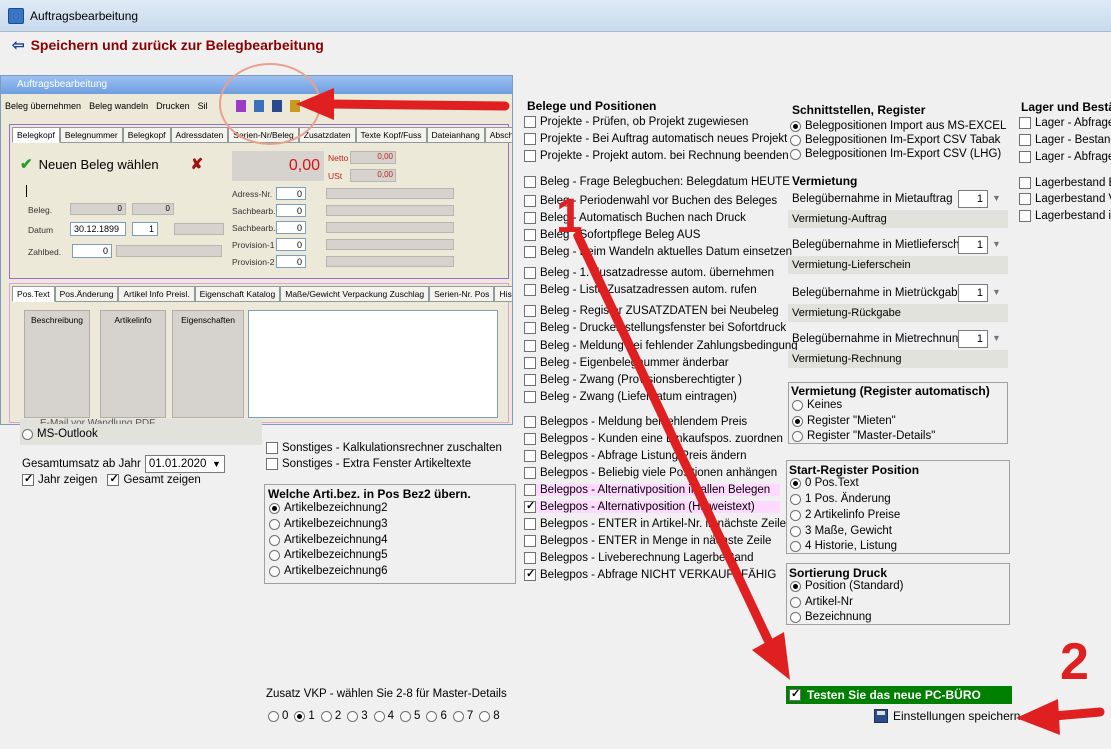 Image resolution: width=1111 pixels, height=749 pixels. I want to click on pc-buero-toggle: Testen Sie das neue PC-BÜRO, so click(899, 695).